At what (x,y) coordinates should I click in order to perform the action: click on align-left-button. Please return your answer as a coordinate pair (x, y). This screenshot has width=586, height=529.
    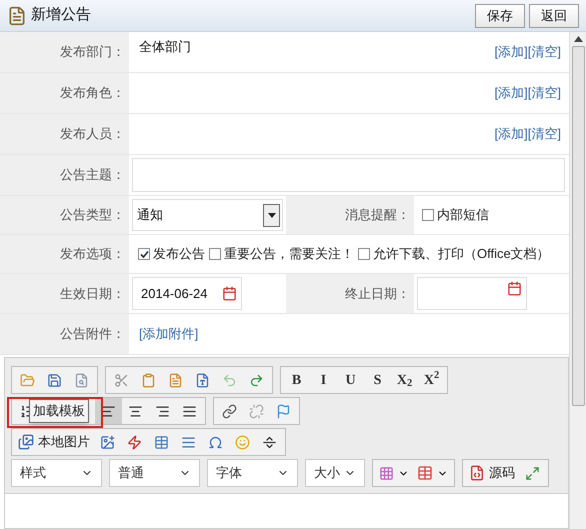
    Looking at the image, I should click on (108, 411).